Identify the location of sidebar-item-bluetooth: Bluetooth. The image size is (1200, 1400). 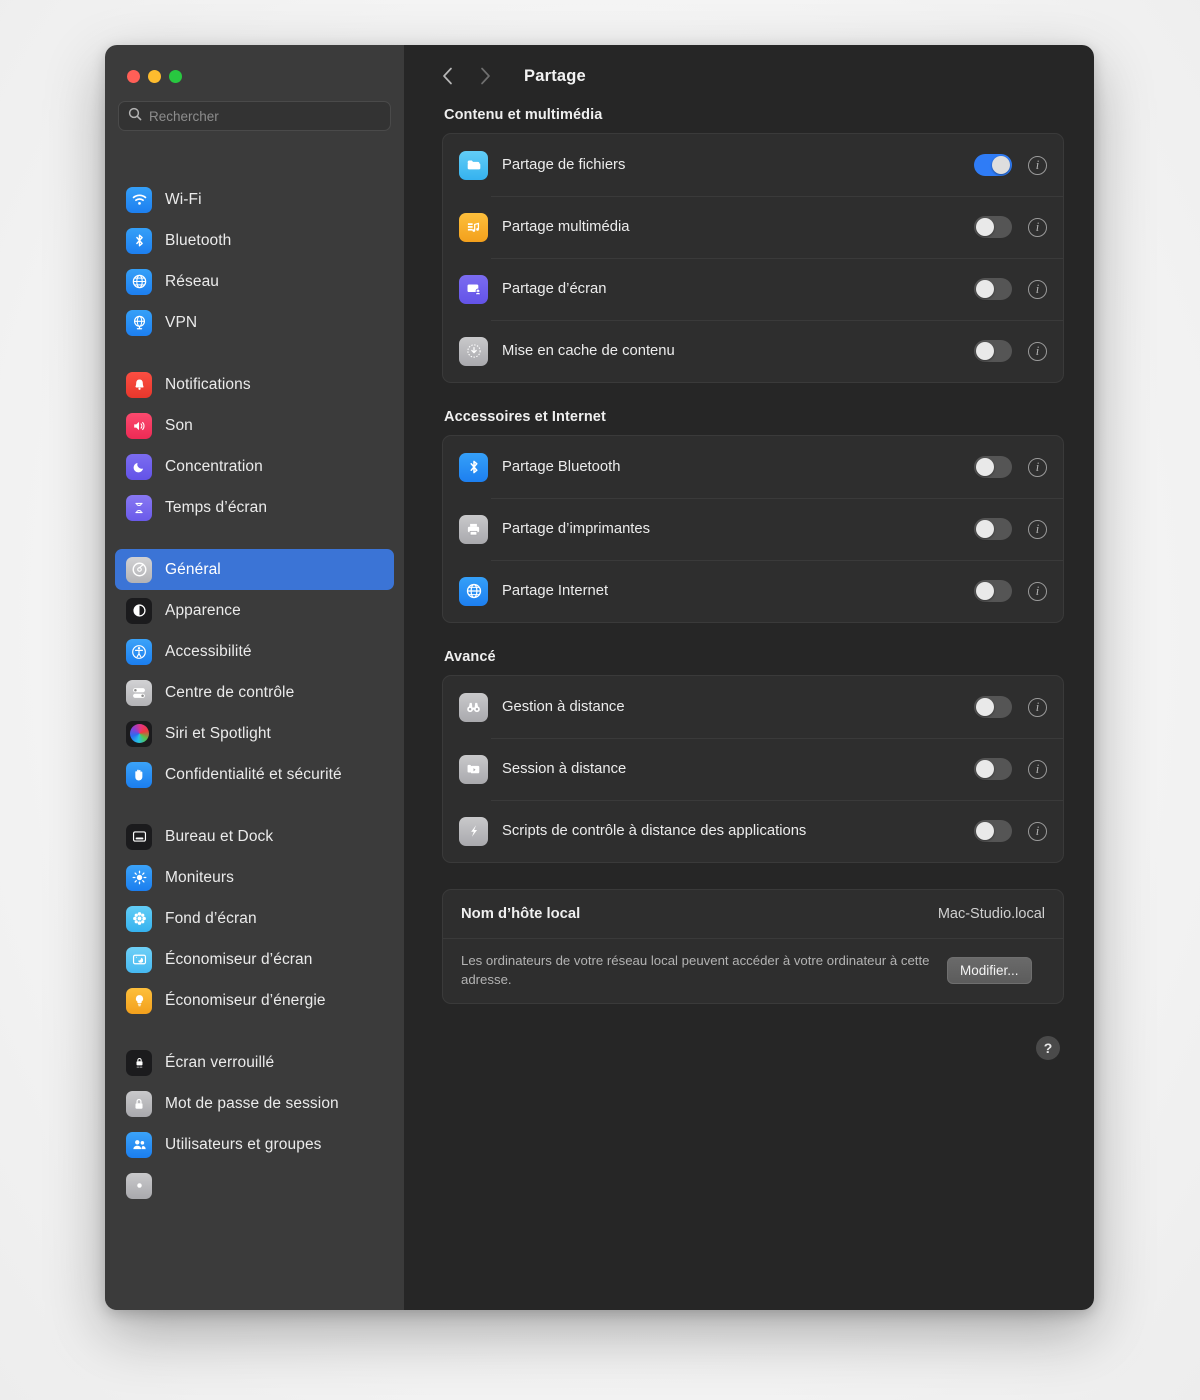
(254, 240).